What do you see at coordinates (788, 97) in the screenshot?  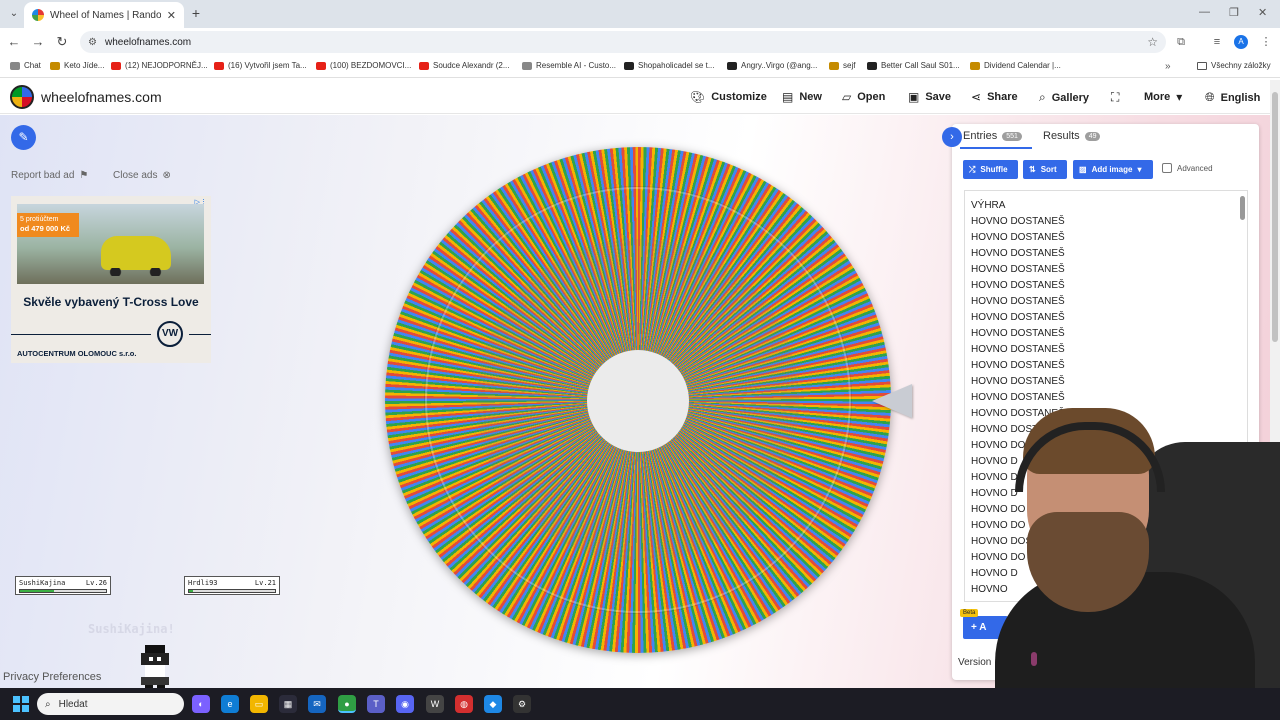 I see `new-file-icon: ▤` at bounding box center [788, 97].